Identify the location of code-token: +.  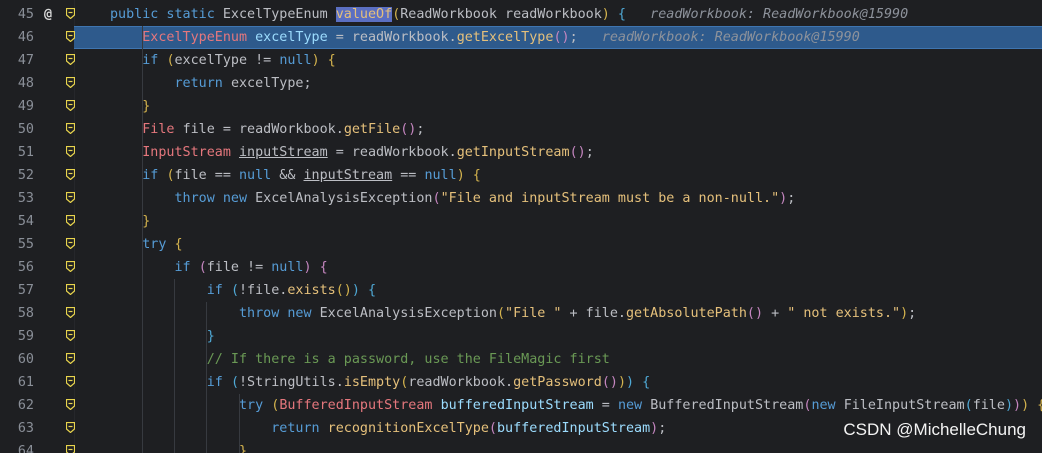
(775, 313).